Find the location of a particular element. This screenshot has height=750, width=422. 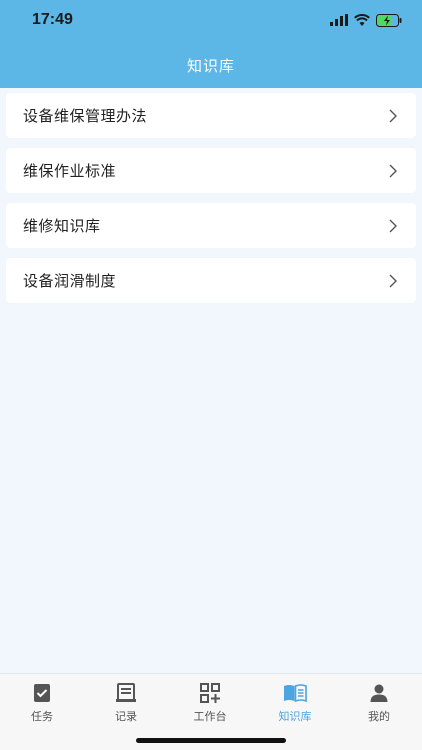

list-item-lubrication-system: 设备润滑制度 is located at coordinates (211, 280).